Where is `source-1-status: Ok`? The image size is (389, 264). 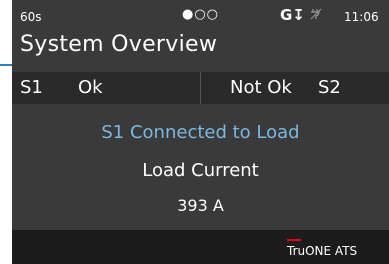
source-1-status: Ok is located at coordinates (90, 87).